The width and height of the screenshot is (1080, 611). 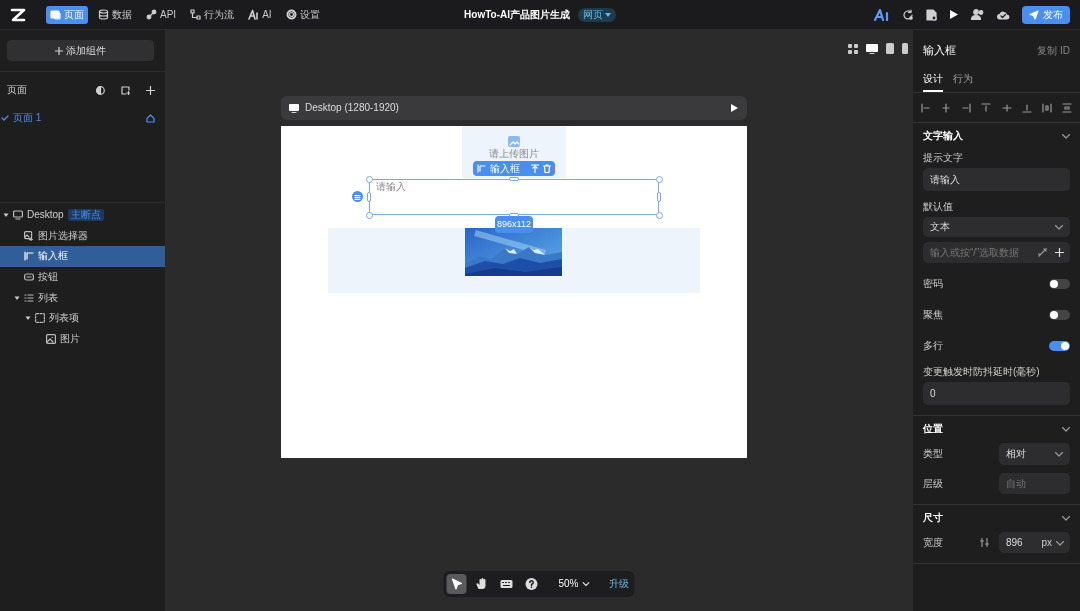 I want to click on add-component-button: 添加组件, so click(x=80, y=50).